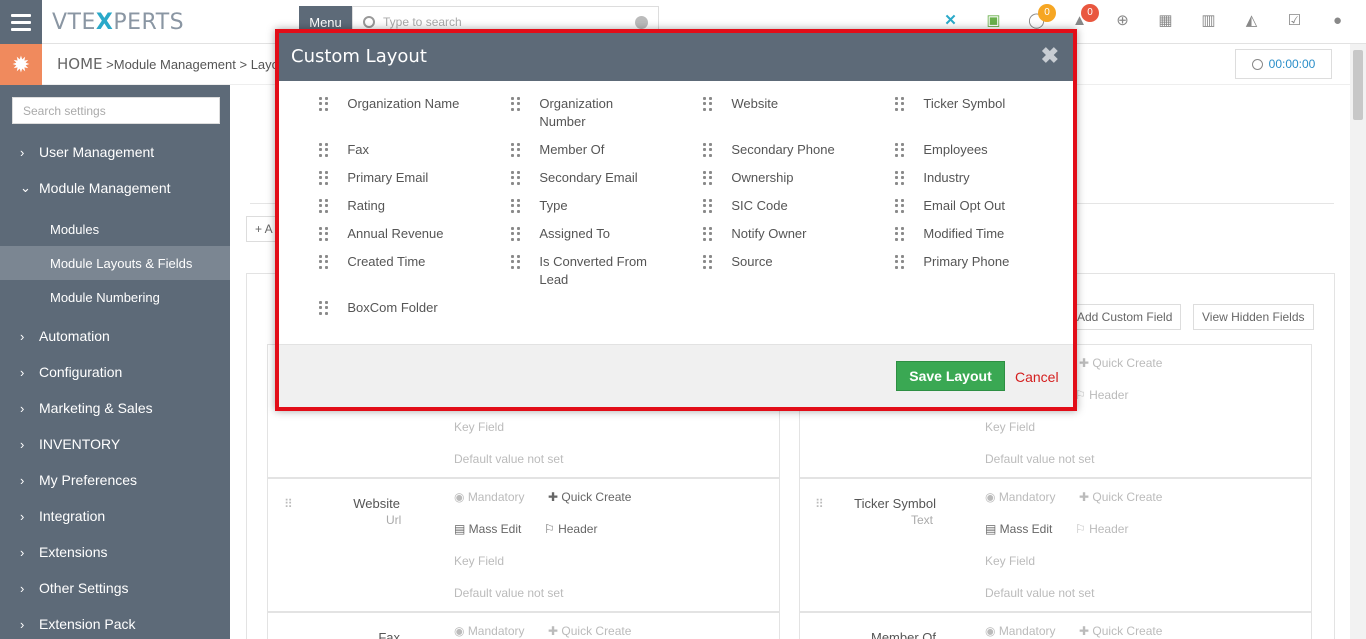 Image resolution: width=1366 pixels, height=639 pixels. Describe the element at coordinates (374, 104) in the screenshot. I see `draggable-field-item: Organization Name` at that location.